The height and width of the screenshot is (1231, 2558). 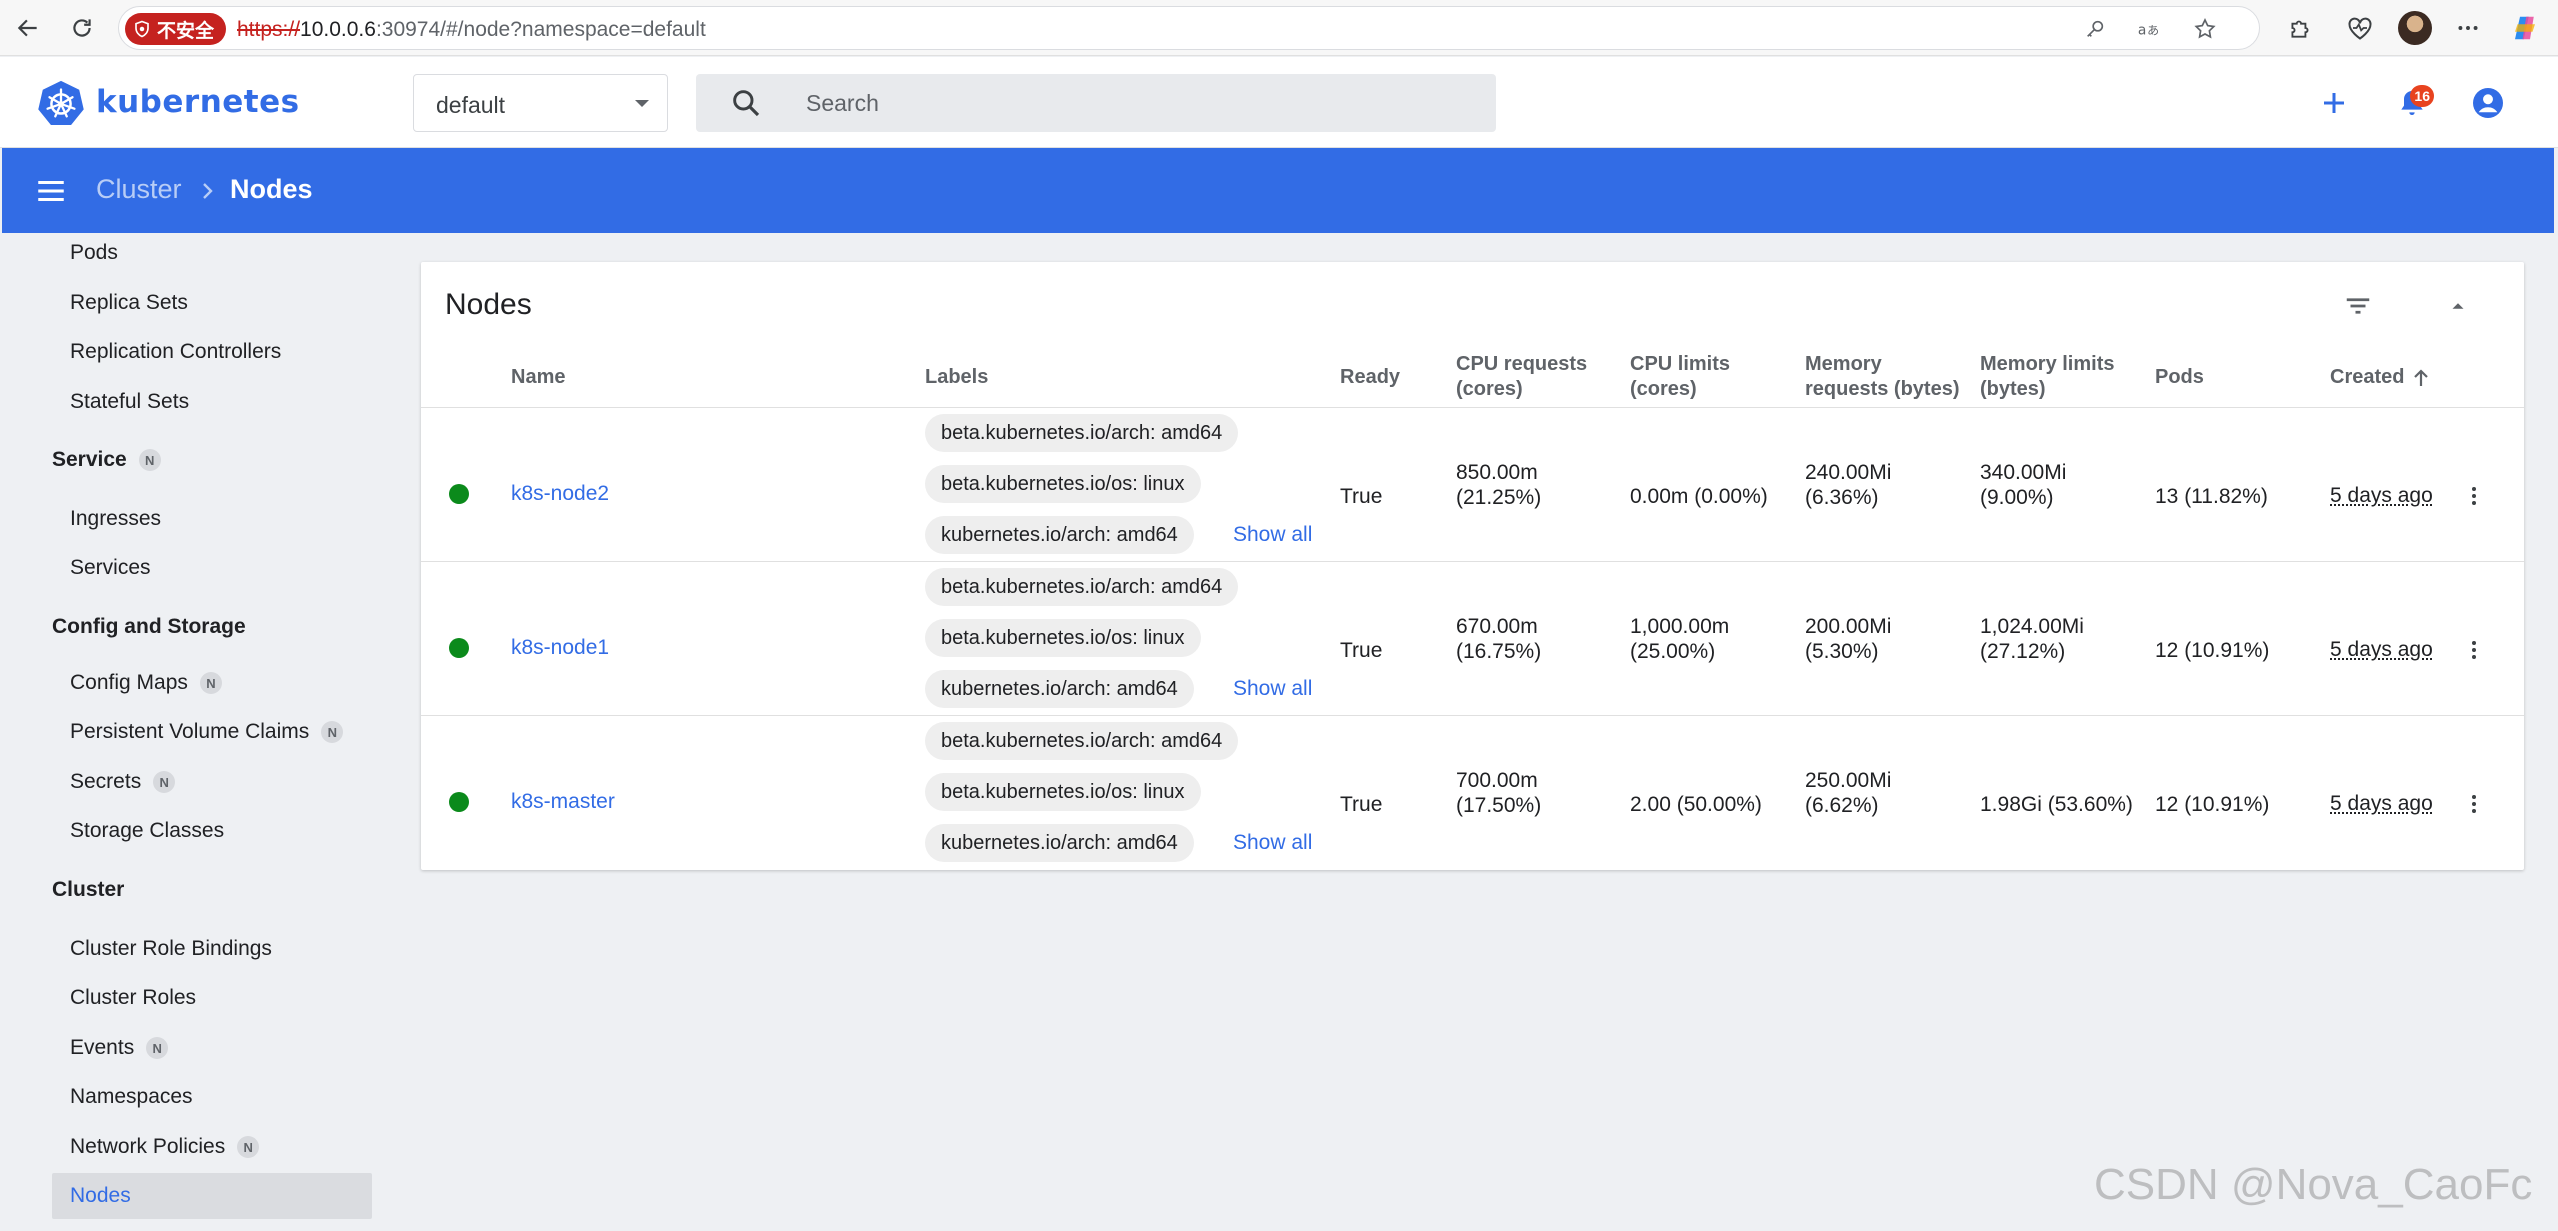 What do you see at coordinates (146, 683) in the screenshot?
I see `sidebar-item-config-maps: Config Maps N` at bounding box center [146, 683].